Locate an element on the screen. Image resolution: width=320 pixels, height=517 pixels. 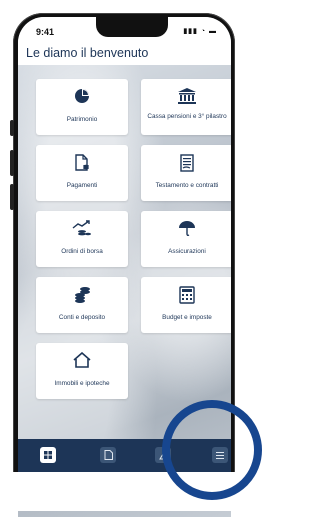
pie-chart-icon is located at coordinates (82, 96).